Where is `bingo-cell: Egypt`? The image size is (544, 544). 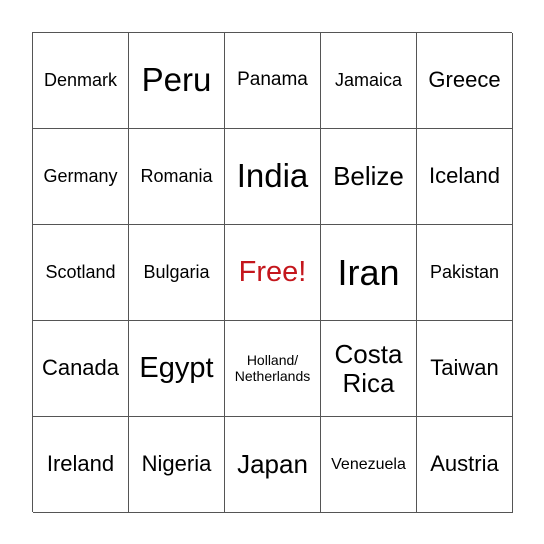
bingo-cell: Egypt is located at coordinates (177, 369).